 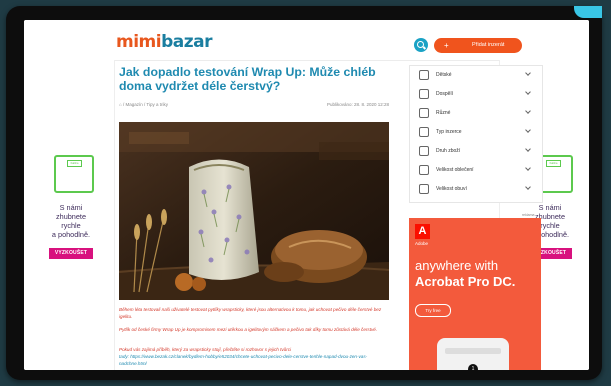 I want to click on adobe-headline-line-2: Acrobat Pro DC., so click(x=465, y=281).